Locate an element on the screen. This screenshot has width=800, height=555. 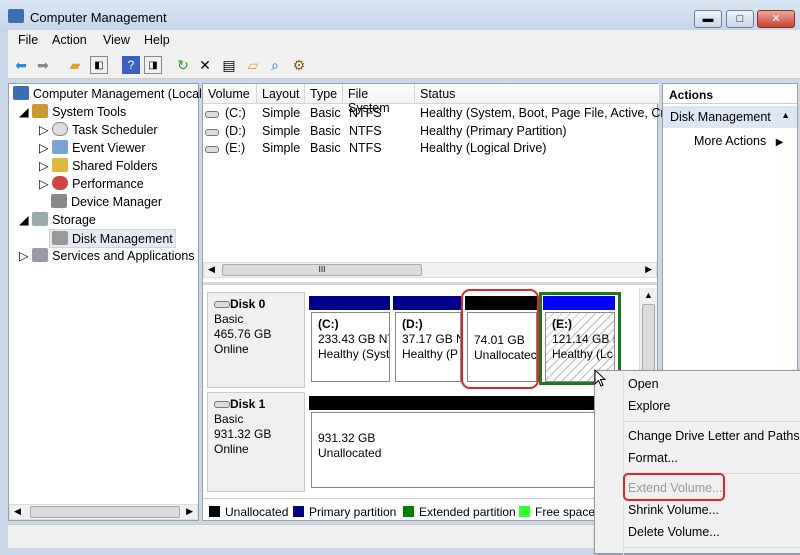
tree-item-performance: ▷ Performance is located at coordinates (91, 183).